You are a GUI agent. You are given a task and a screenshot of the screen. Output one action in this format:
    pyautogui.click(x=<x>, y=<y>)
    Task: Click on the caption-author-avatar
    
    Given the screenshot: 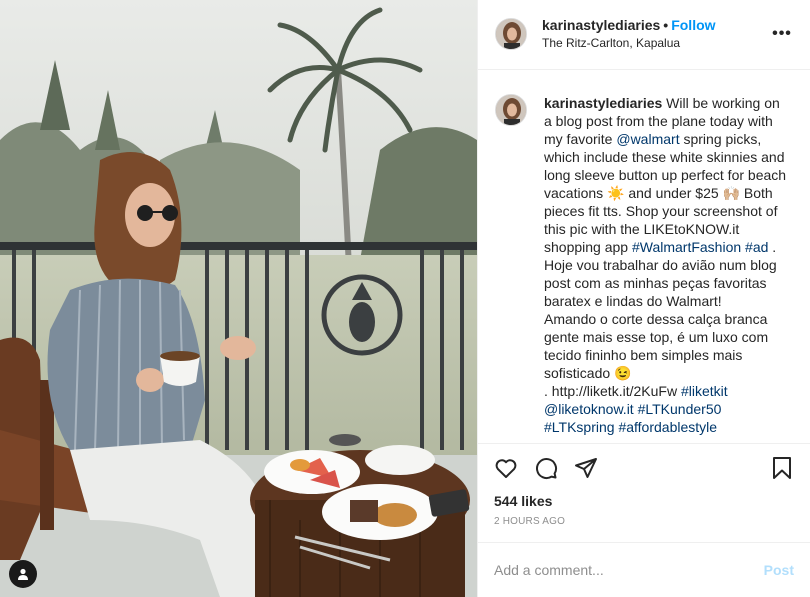 What is the action you would take?
    pyautogui.click(x=511, y=109)
    